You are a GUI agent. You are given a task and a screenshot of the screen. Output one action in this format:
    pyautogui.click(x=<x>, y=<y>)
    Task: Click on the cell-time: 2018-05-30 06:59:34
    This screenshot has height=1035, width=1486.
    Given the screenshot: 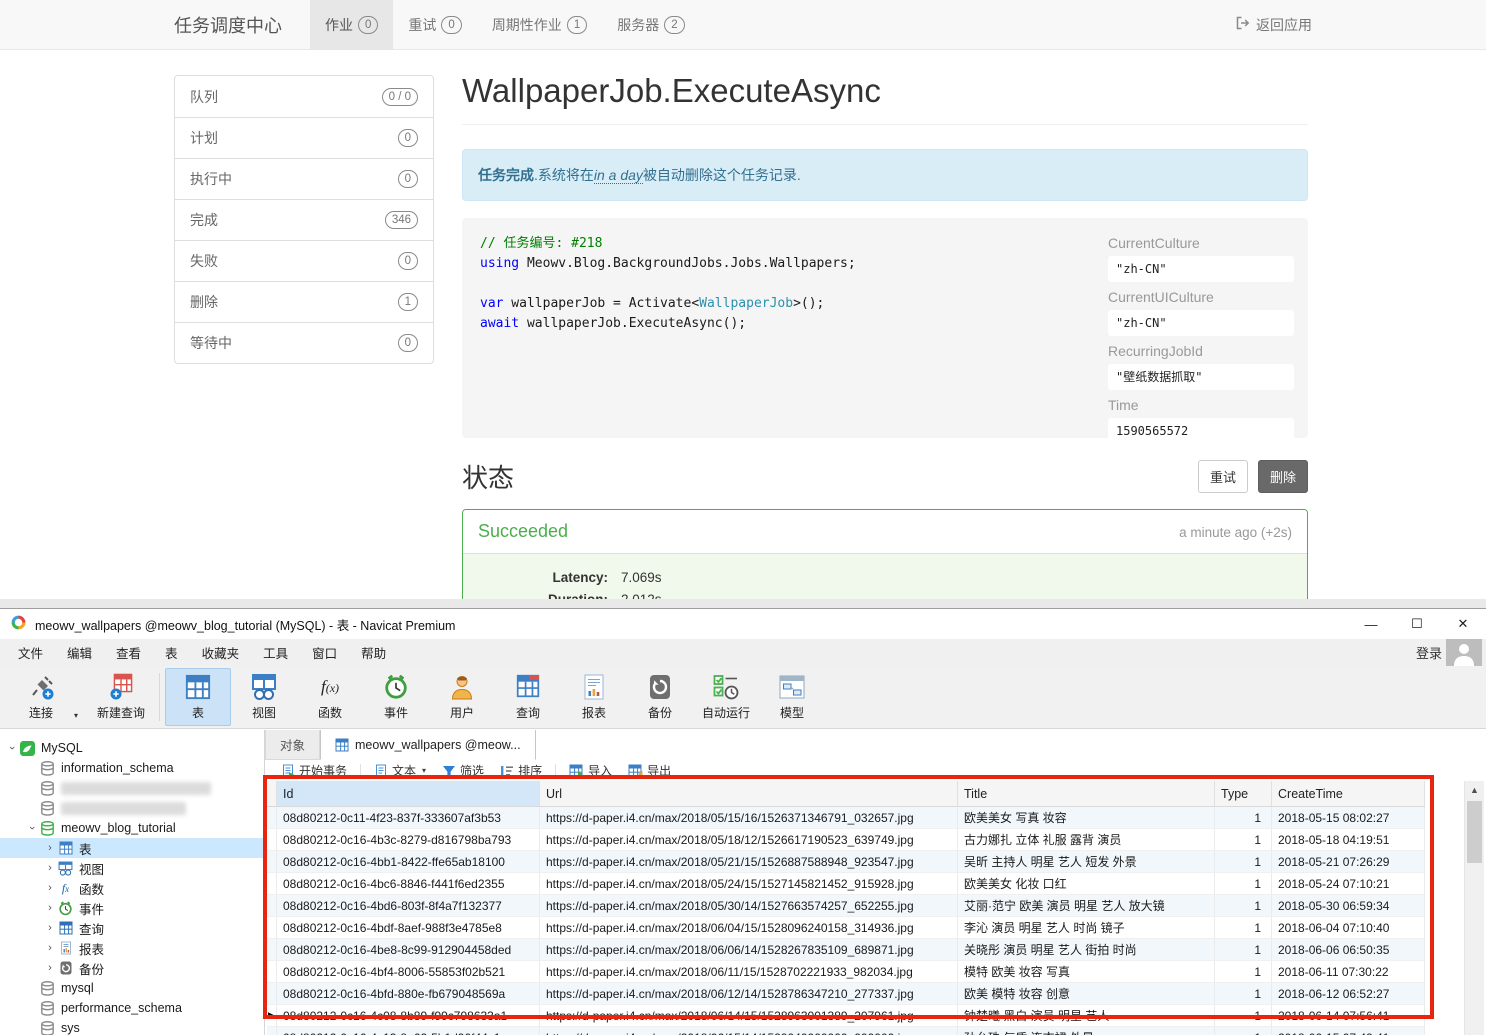 What is the action you would take?
    pyautogui.click(x=1348, y=906)
    